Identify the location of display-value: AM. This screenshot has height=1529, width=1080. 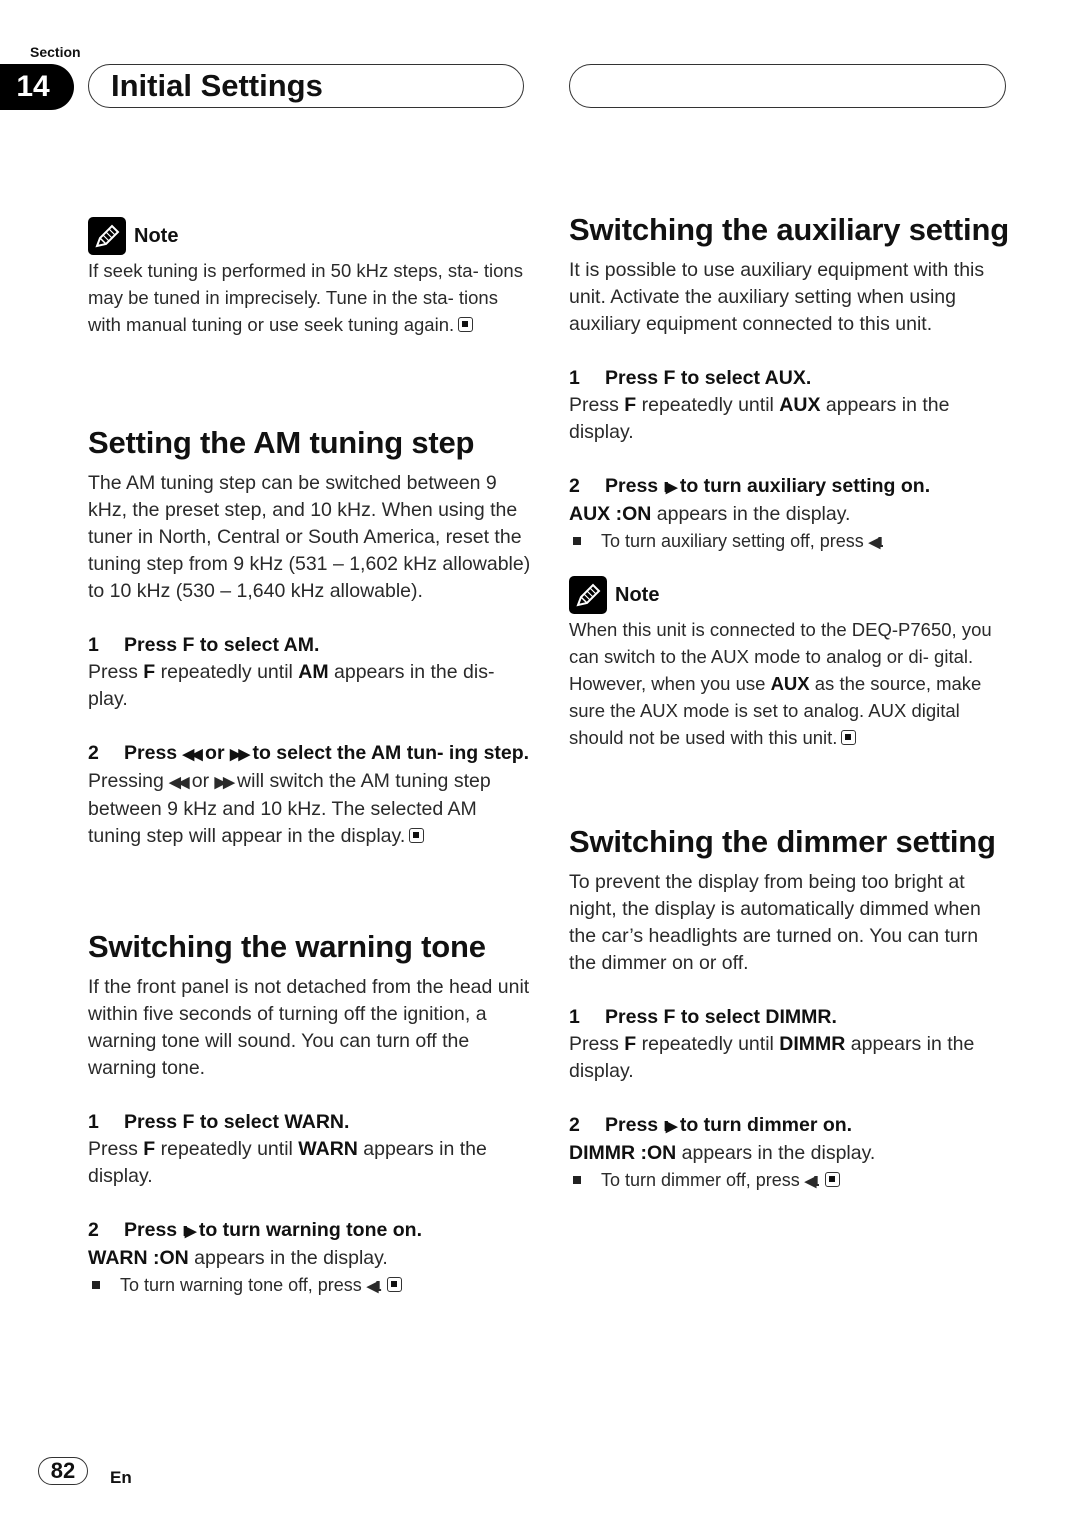
(313, 672).